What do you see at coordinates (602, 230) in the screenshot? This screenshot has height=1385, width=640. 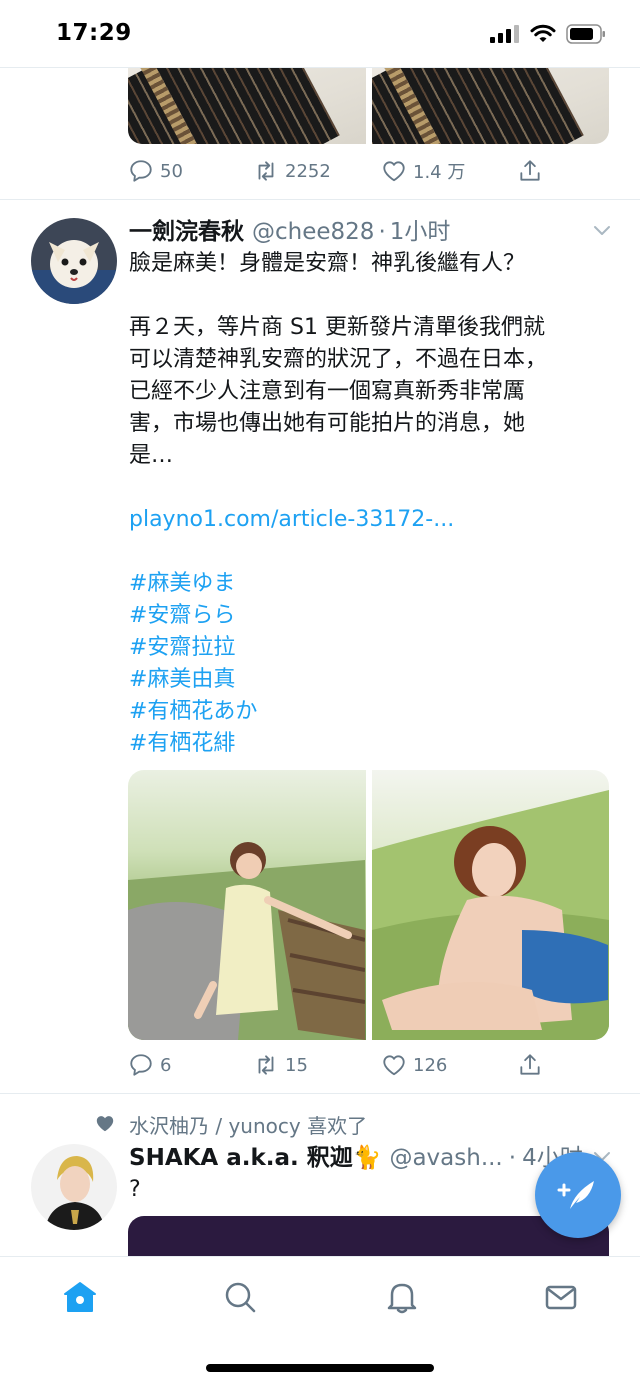 I see `chevron-down-icon` at bounding box center [602, 230].